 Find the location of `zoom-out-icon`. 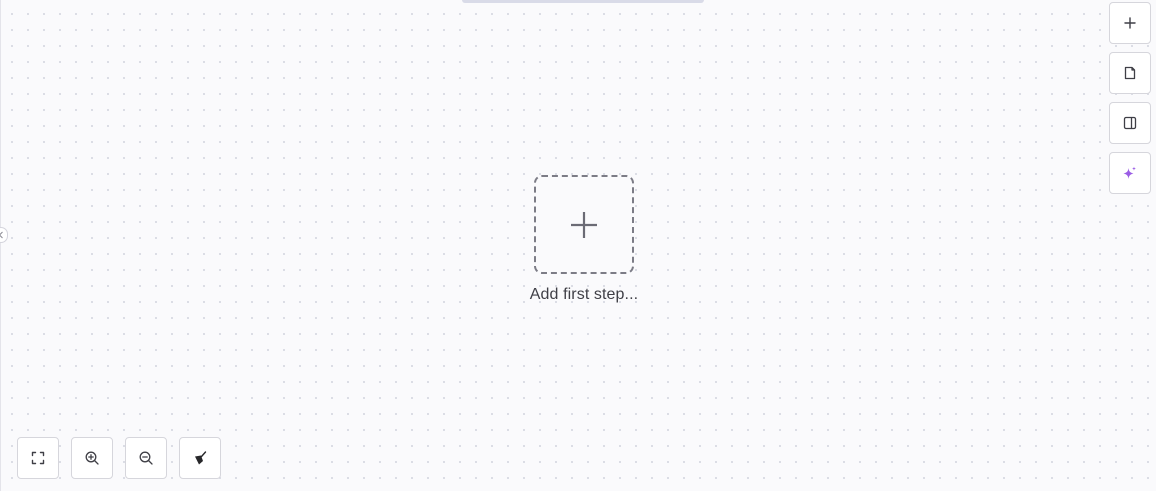

zoom-out-icon is located at coordinates (146, 458).